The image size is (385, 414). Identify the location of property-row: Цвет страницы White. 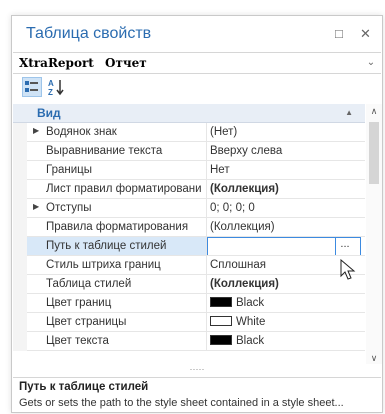
(189, 322).